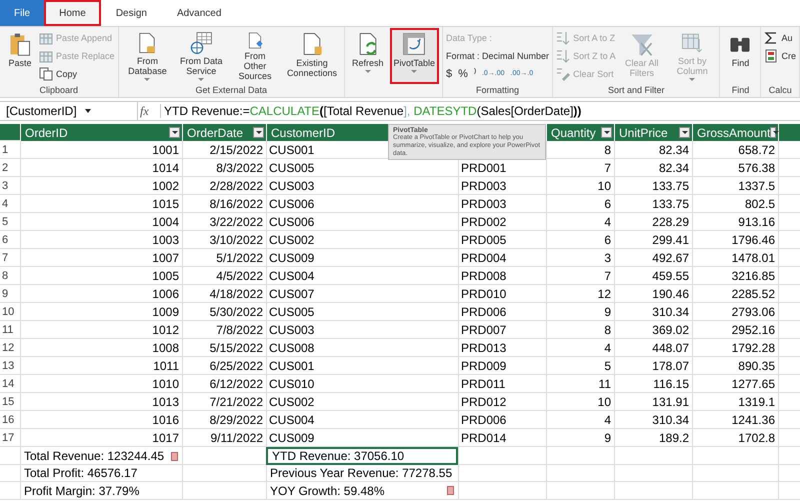  What do you see at coordinates (483, 222) in the screenshot?
I see `table-cell: PRD002` at bounding box center [483, 222].